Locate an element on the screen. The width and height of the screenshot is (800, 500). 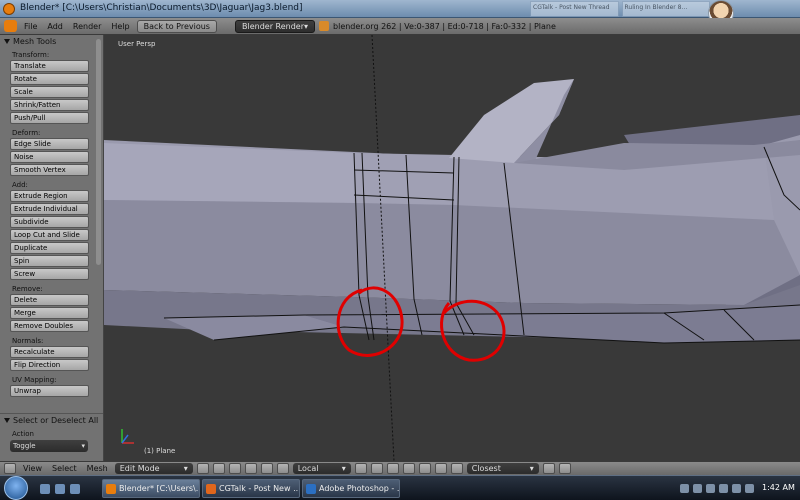
snap-target-value: Closest is located at coordinates (486, 468).